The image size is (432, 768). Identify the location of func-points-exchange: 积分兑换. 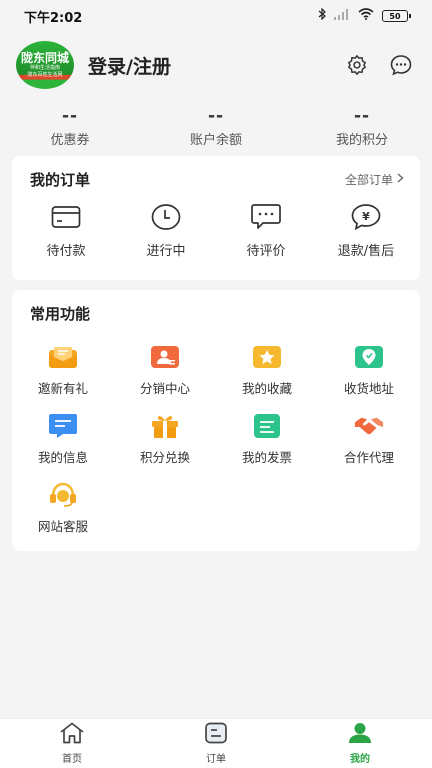
(165, 439).